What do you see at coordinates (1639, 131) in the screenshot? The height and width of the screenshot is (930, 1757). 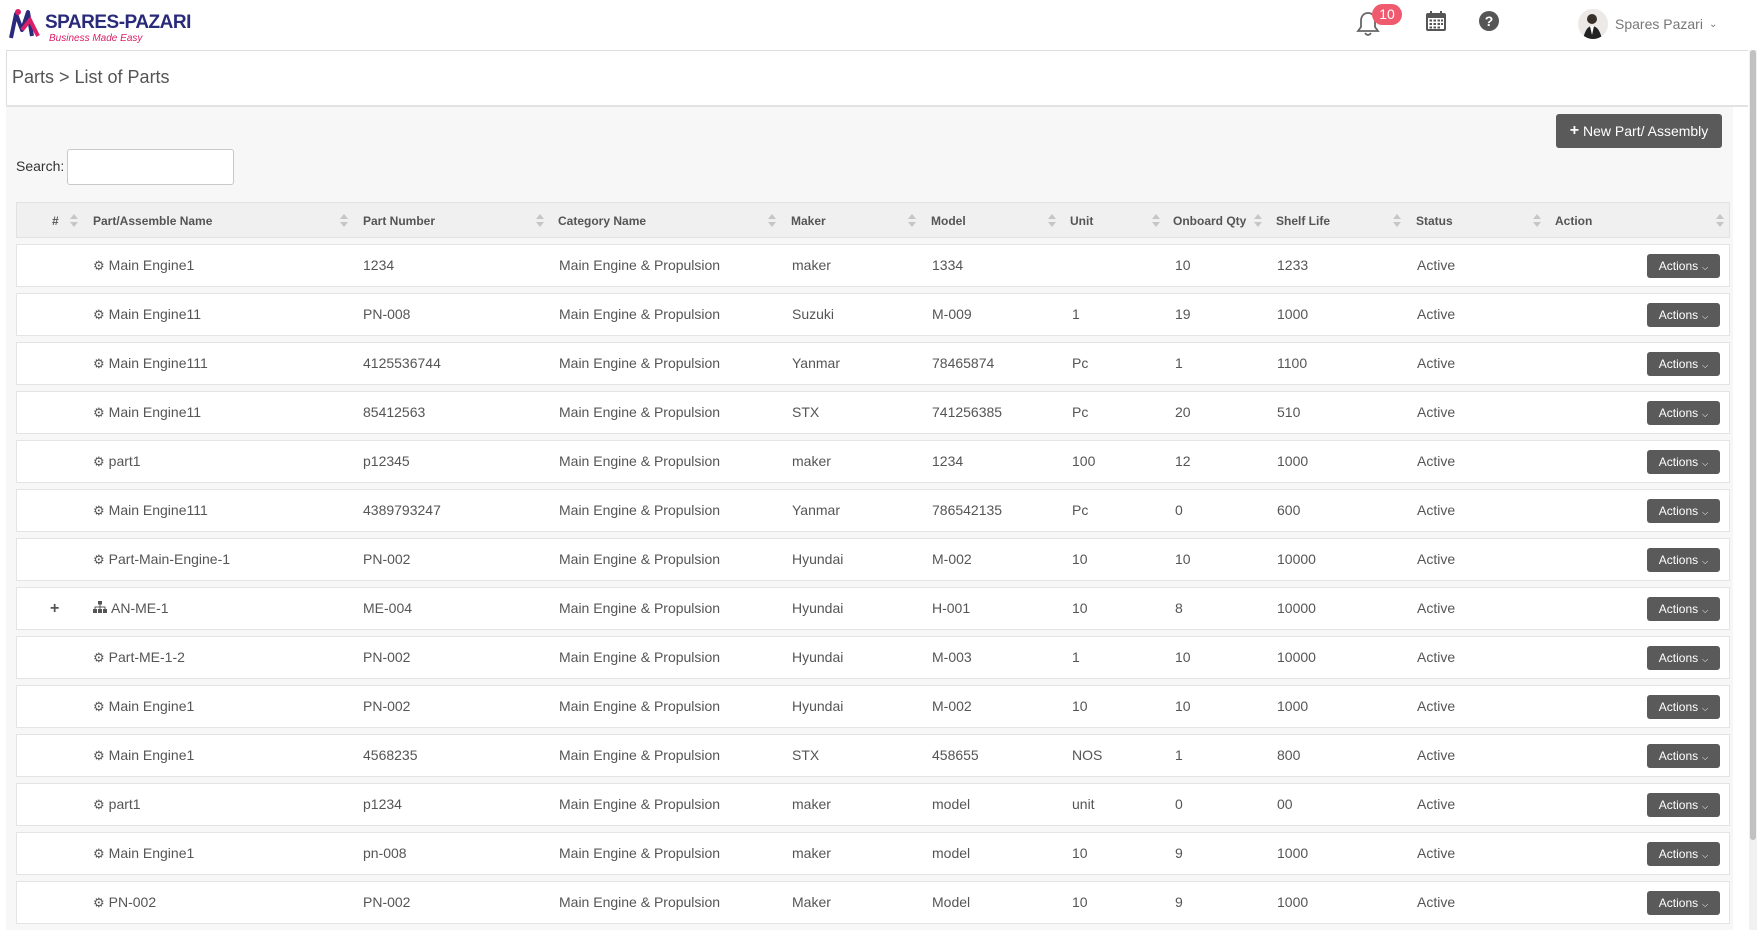 I see `new-part-assembly-button: + New Part/ Assembly` at bounding box center [1639, 131].